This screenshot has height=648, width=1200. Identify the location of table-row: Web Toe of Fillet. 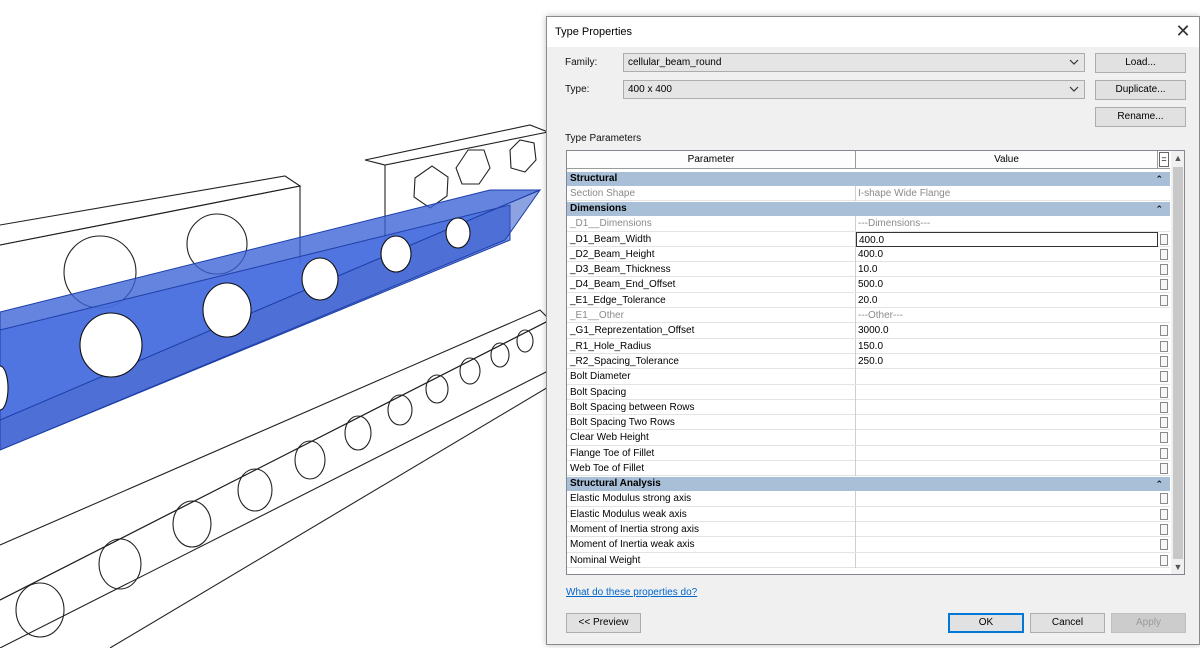
(868, 469).